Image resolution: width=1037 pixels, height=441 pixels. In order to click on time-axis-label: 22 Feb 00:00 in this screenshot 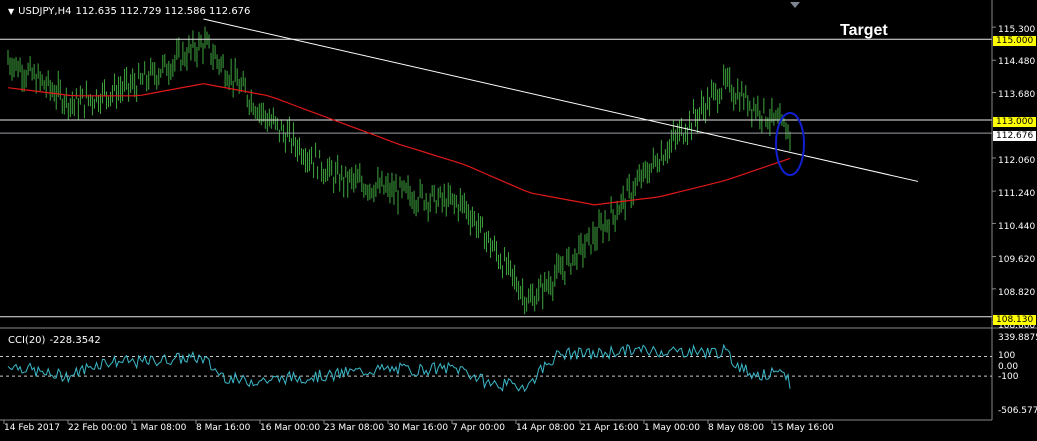, I will do `click(98, 428)`.